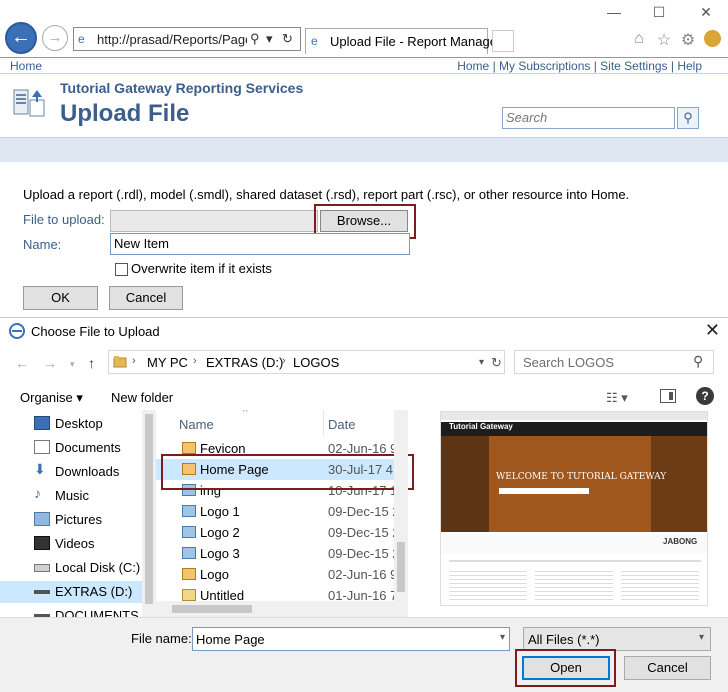  Describe the element at coordinates (142, 397) in the screenshot. I see `new-folder-button: New folder` at that location.